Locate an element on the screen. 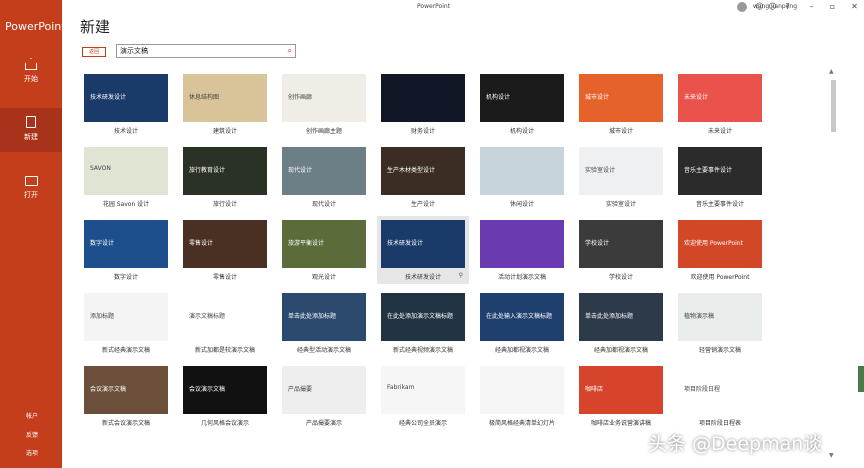 Image resolution: width=864 pixels, height=468 pixels. template-tile: 财务设计 is located at coordinates (423, 104).